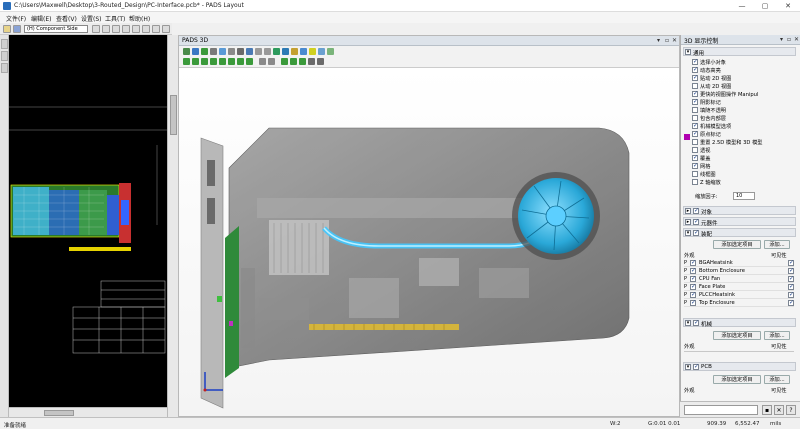  What do you see at coordinates (739, 222) in the screenshot?
I see `section-components: ▸ 元器件` at bounding box center [739, 222].